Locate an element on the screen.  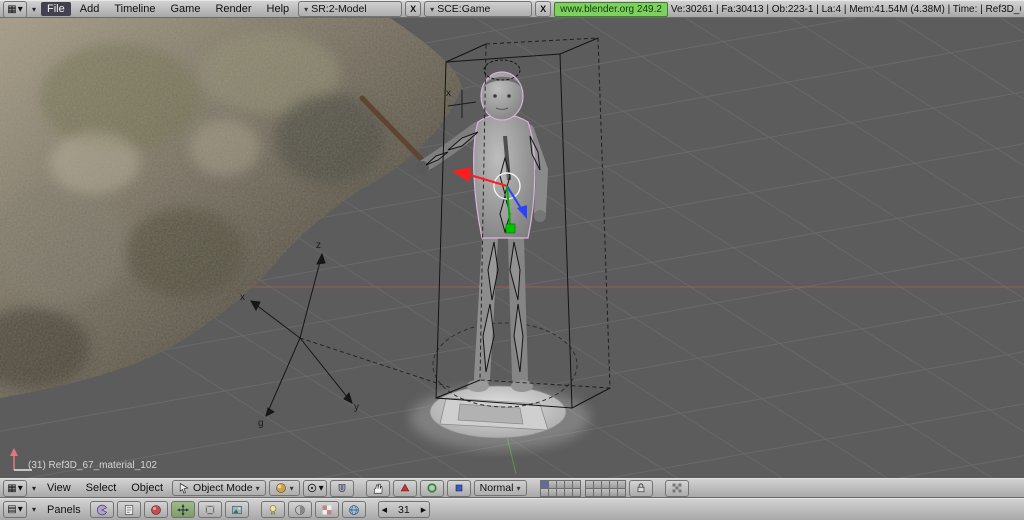
buttons-header: ▤ ▾ ▾ Panels ◀ 31 ▶ is located at coordinates (512, 509).